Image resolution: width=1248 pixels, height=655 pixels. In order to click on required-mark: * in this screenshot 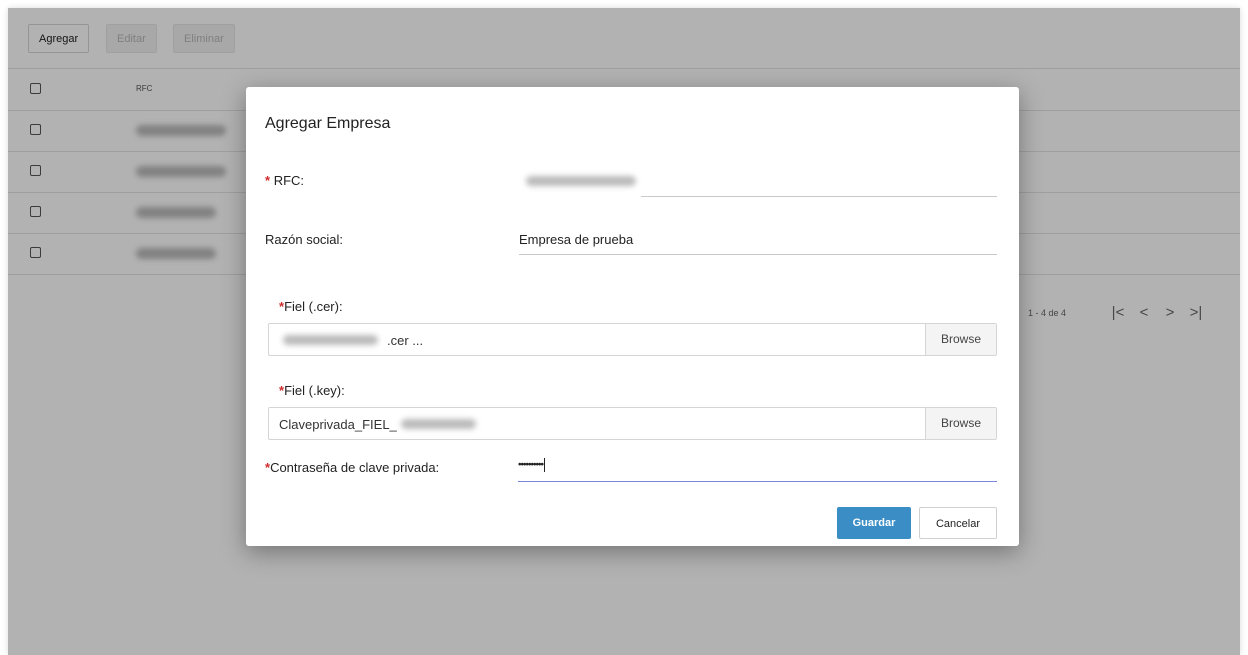, I will do `click(268, 180)`.